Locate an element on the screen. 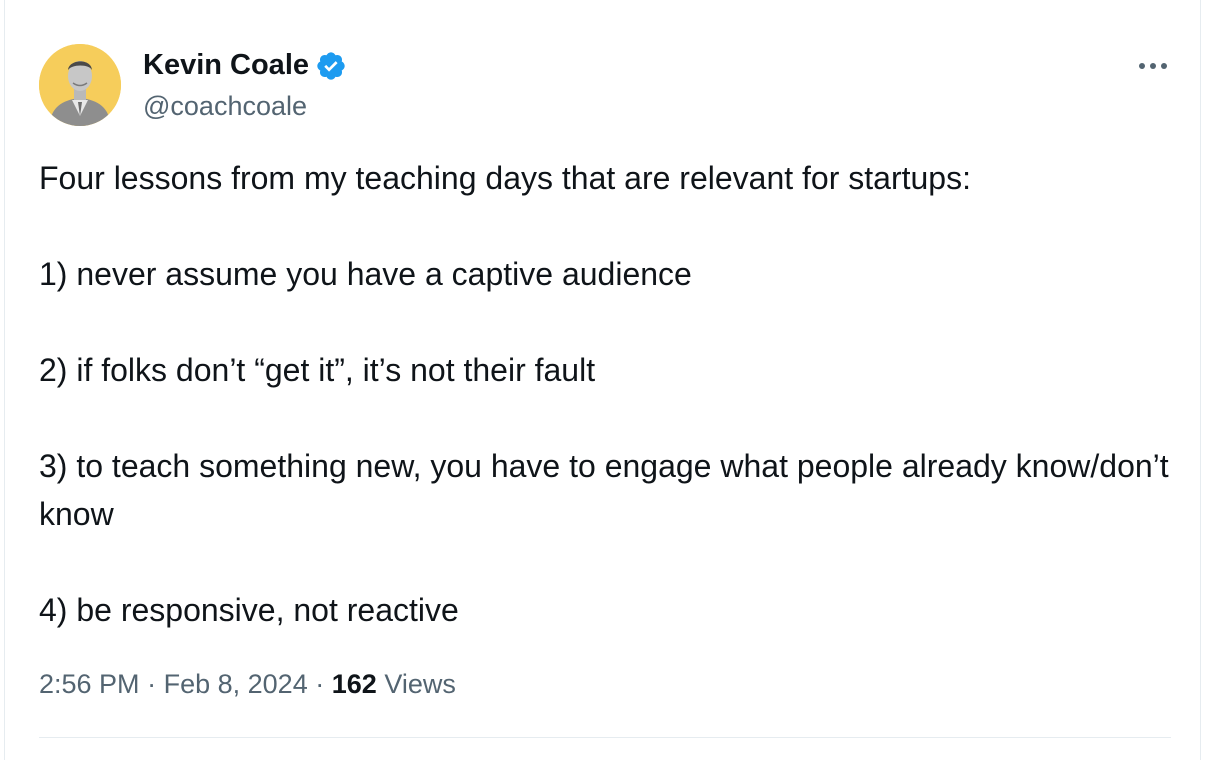 This screenshot has height=760, width=1208. lesson-item: 4) be responsive, not reactive is located at coordinates (249, 610).